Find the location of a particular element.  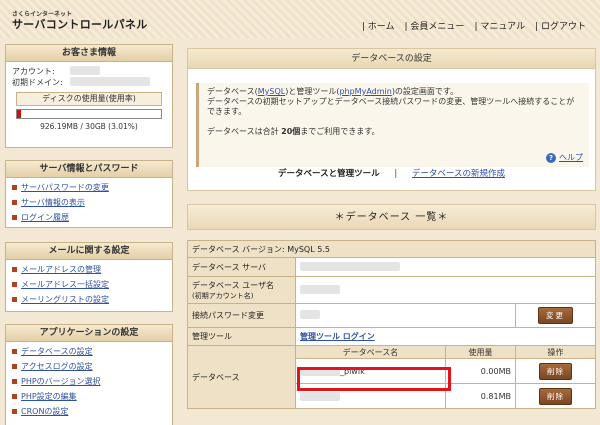

sidebar-link: PHPのバージョン選択 is located at coordinates (61, 381).